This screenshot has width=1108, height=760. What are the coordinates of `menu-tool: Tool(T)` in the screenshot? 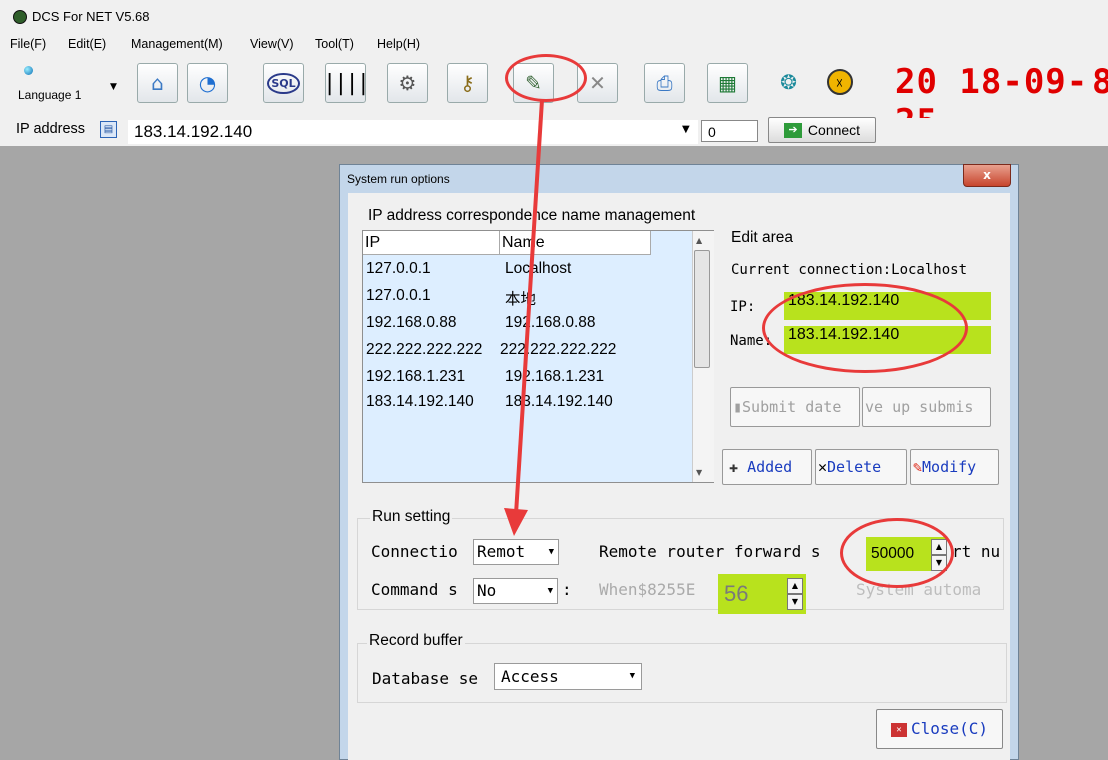 It's located at (334, 44).